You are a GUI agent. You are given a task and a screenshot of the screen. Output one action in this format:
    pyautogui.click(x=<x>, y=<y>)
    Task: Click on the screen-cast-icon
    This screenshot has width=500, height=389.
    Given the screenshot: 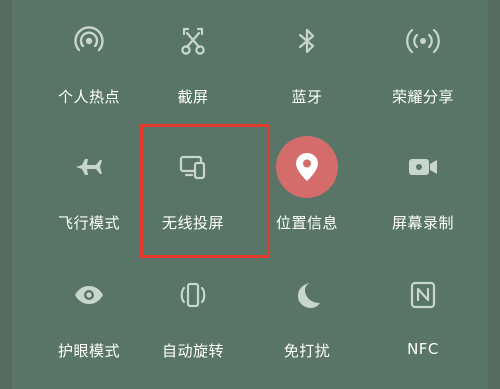 What is the action you would take?
    pyautogui.click(x=193, y=167)
    